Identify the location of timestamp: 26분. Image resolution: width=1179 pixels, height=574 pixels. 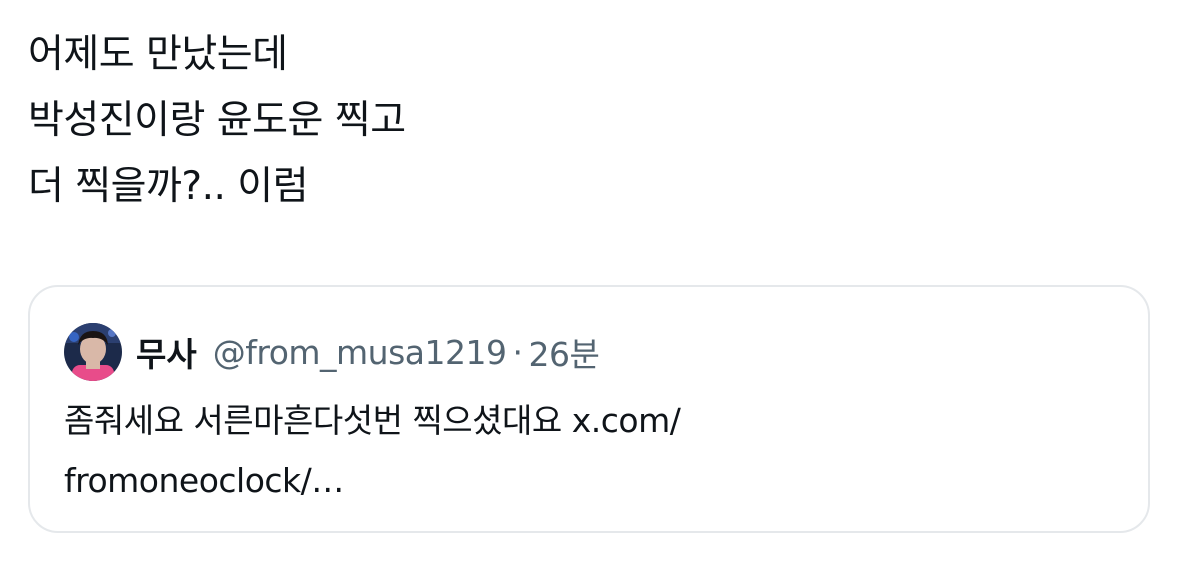
(564, 352).